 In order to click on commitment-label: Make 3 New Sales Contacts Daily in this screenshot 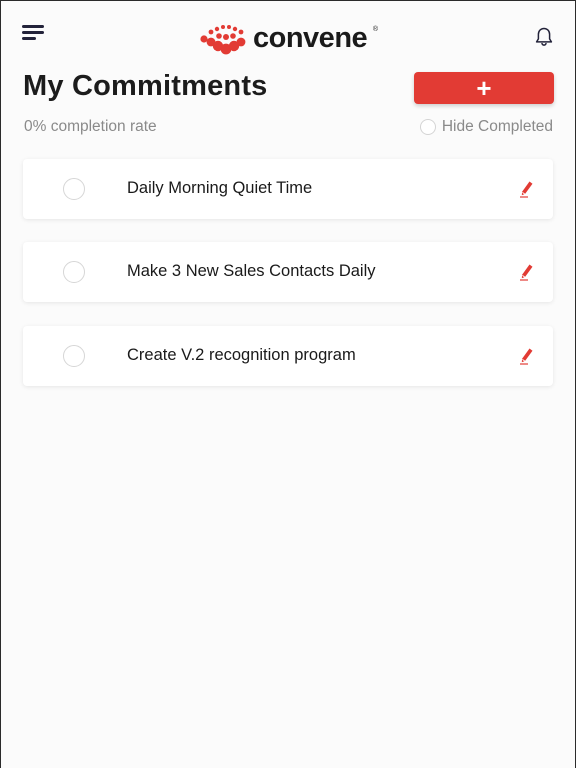, I will do `click(251, 271)`.